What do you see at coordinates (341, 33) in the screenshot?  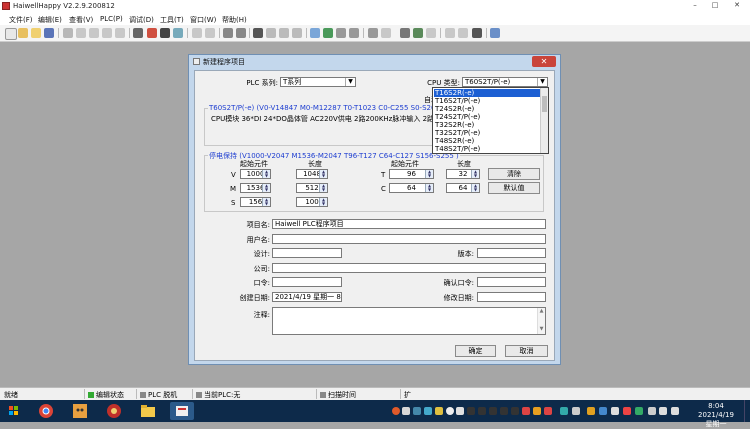 I see `grid-icon` at bounding box center [341, 33].